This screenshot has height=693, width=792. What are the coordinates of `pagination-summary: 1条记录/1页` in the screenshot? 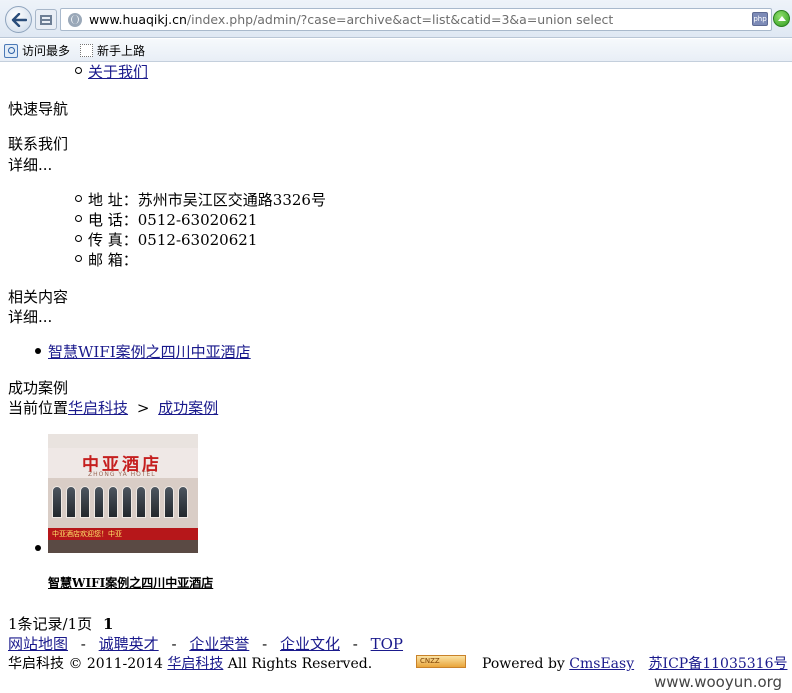 It's located at (50, 624).